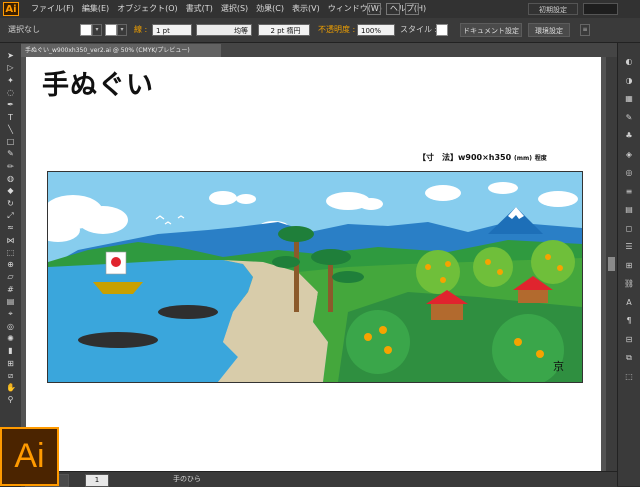 The height and width of the screenshot is (487, 640). I want to click on stroke-weight-field: 1 pt, so click(172, 30).